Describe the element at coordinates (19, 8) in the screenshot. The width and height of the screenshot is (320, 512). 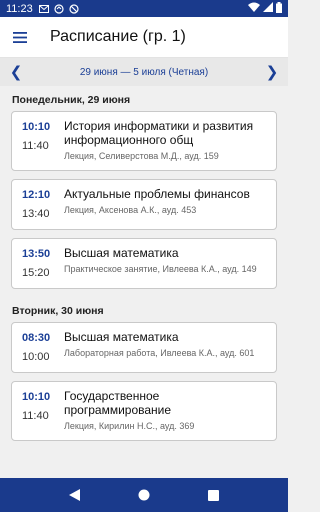
I see `status-time: 11:23` at that location.